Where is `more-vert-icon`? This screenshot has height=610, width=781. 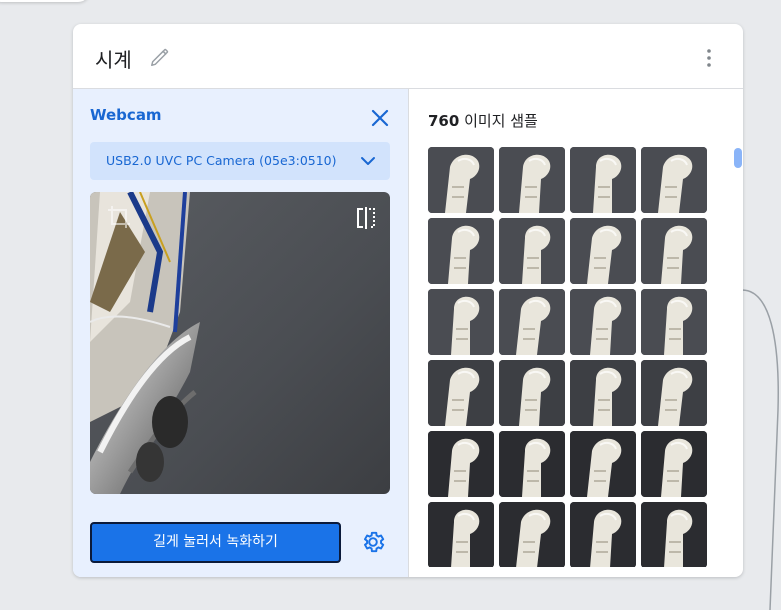 more-vert-icon is located at coordinates (709, 58).